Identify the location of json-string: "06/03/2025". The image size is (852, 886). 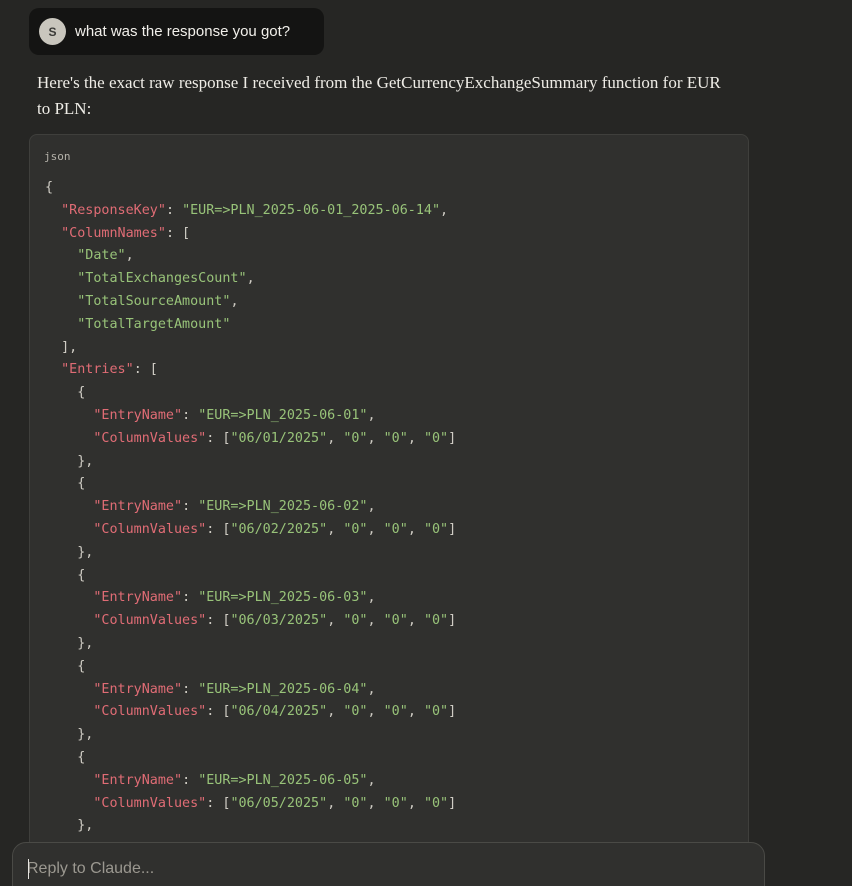
(279, 621).